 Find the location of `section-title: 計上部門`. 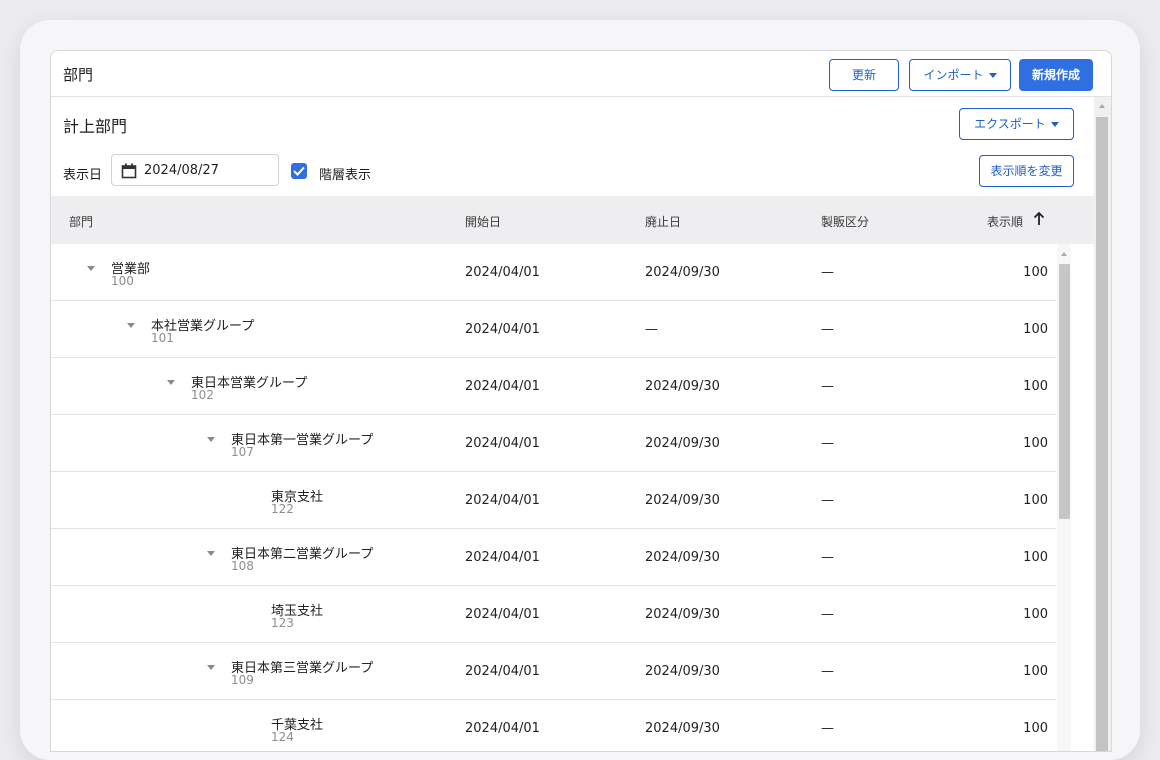

section-title: 計上部門 is located at coordinates (95, 126).